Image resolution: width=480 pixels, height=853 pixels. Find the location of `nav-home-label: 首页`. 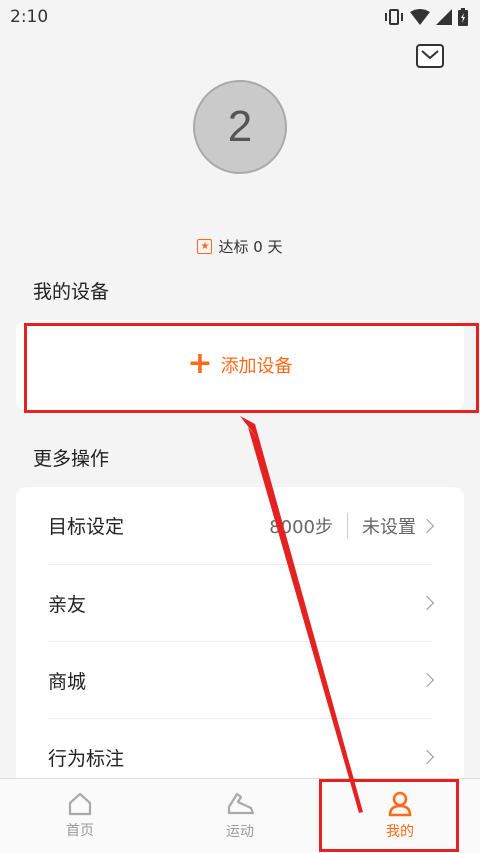

nav-home-label: 首页 is located at coordinates (80, 831).